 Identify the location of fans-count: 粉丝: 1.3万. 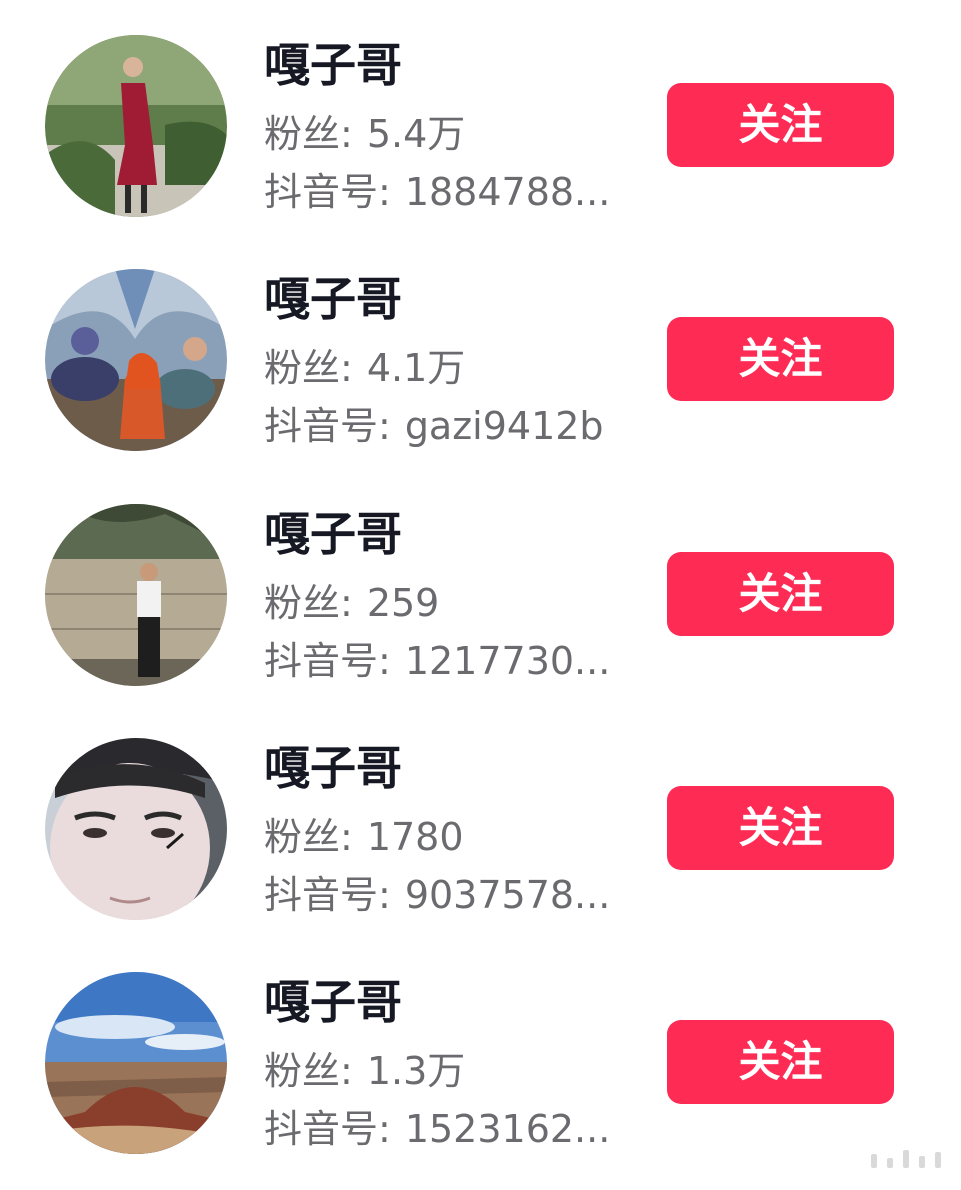
(364, 1071).